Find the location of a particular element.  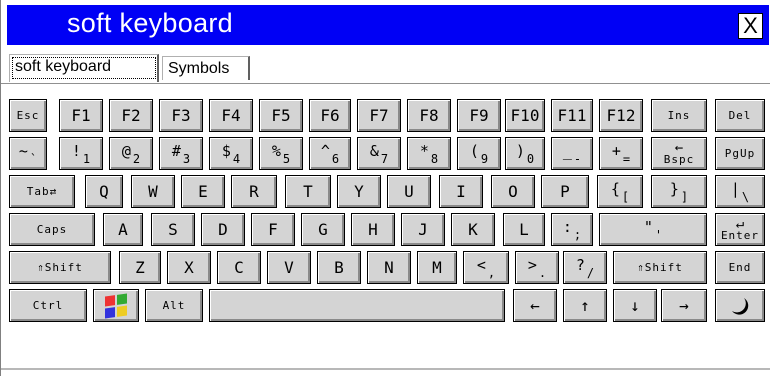

bspc-key: ← Bspc is located at coordinates (679, 153).